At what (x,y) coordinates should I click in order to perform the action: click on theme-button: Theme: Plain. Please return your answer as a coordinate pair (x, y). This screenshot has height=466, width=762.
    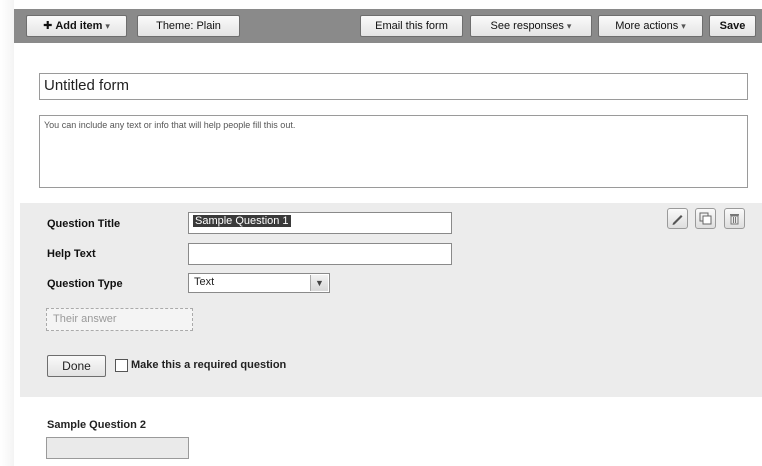
    Looking at the image, I should click on (188, 26).